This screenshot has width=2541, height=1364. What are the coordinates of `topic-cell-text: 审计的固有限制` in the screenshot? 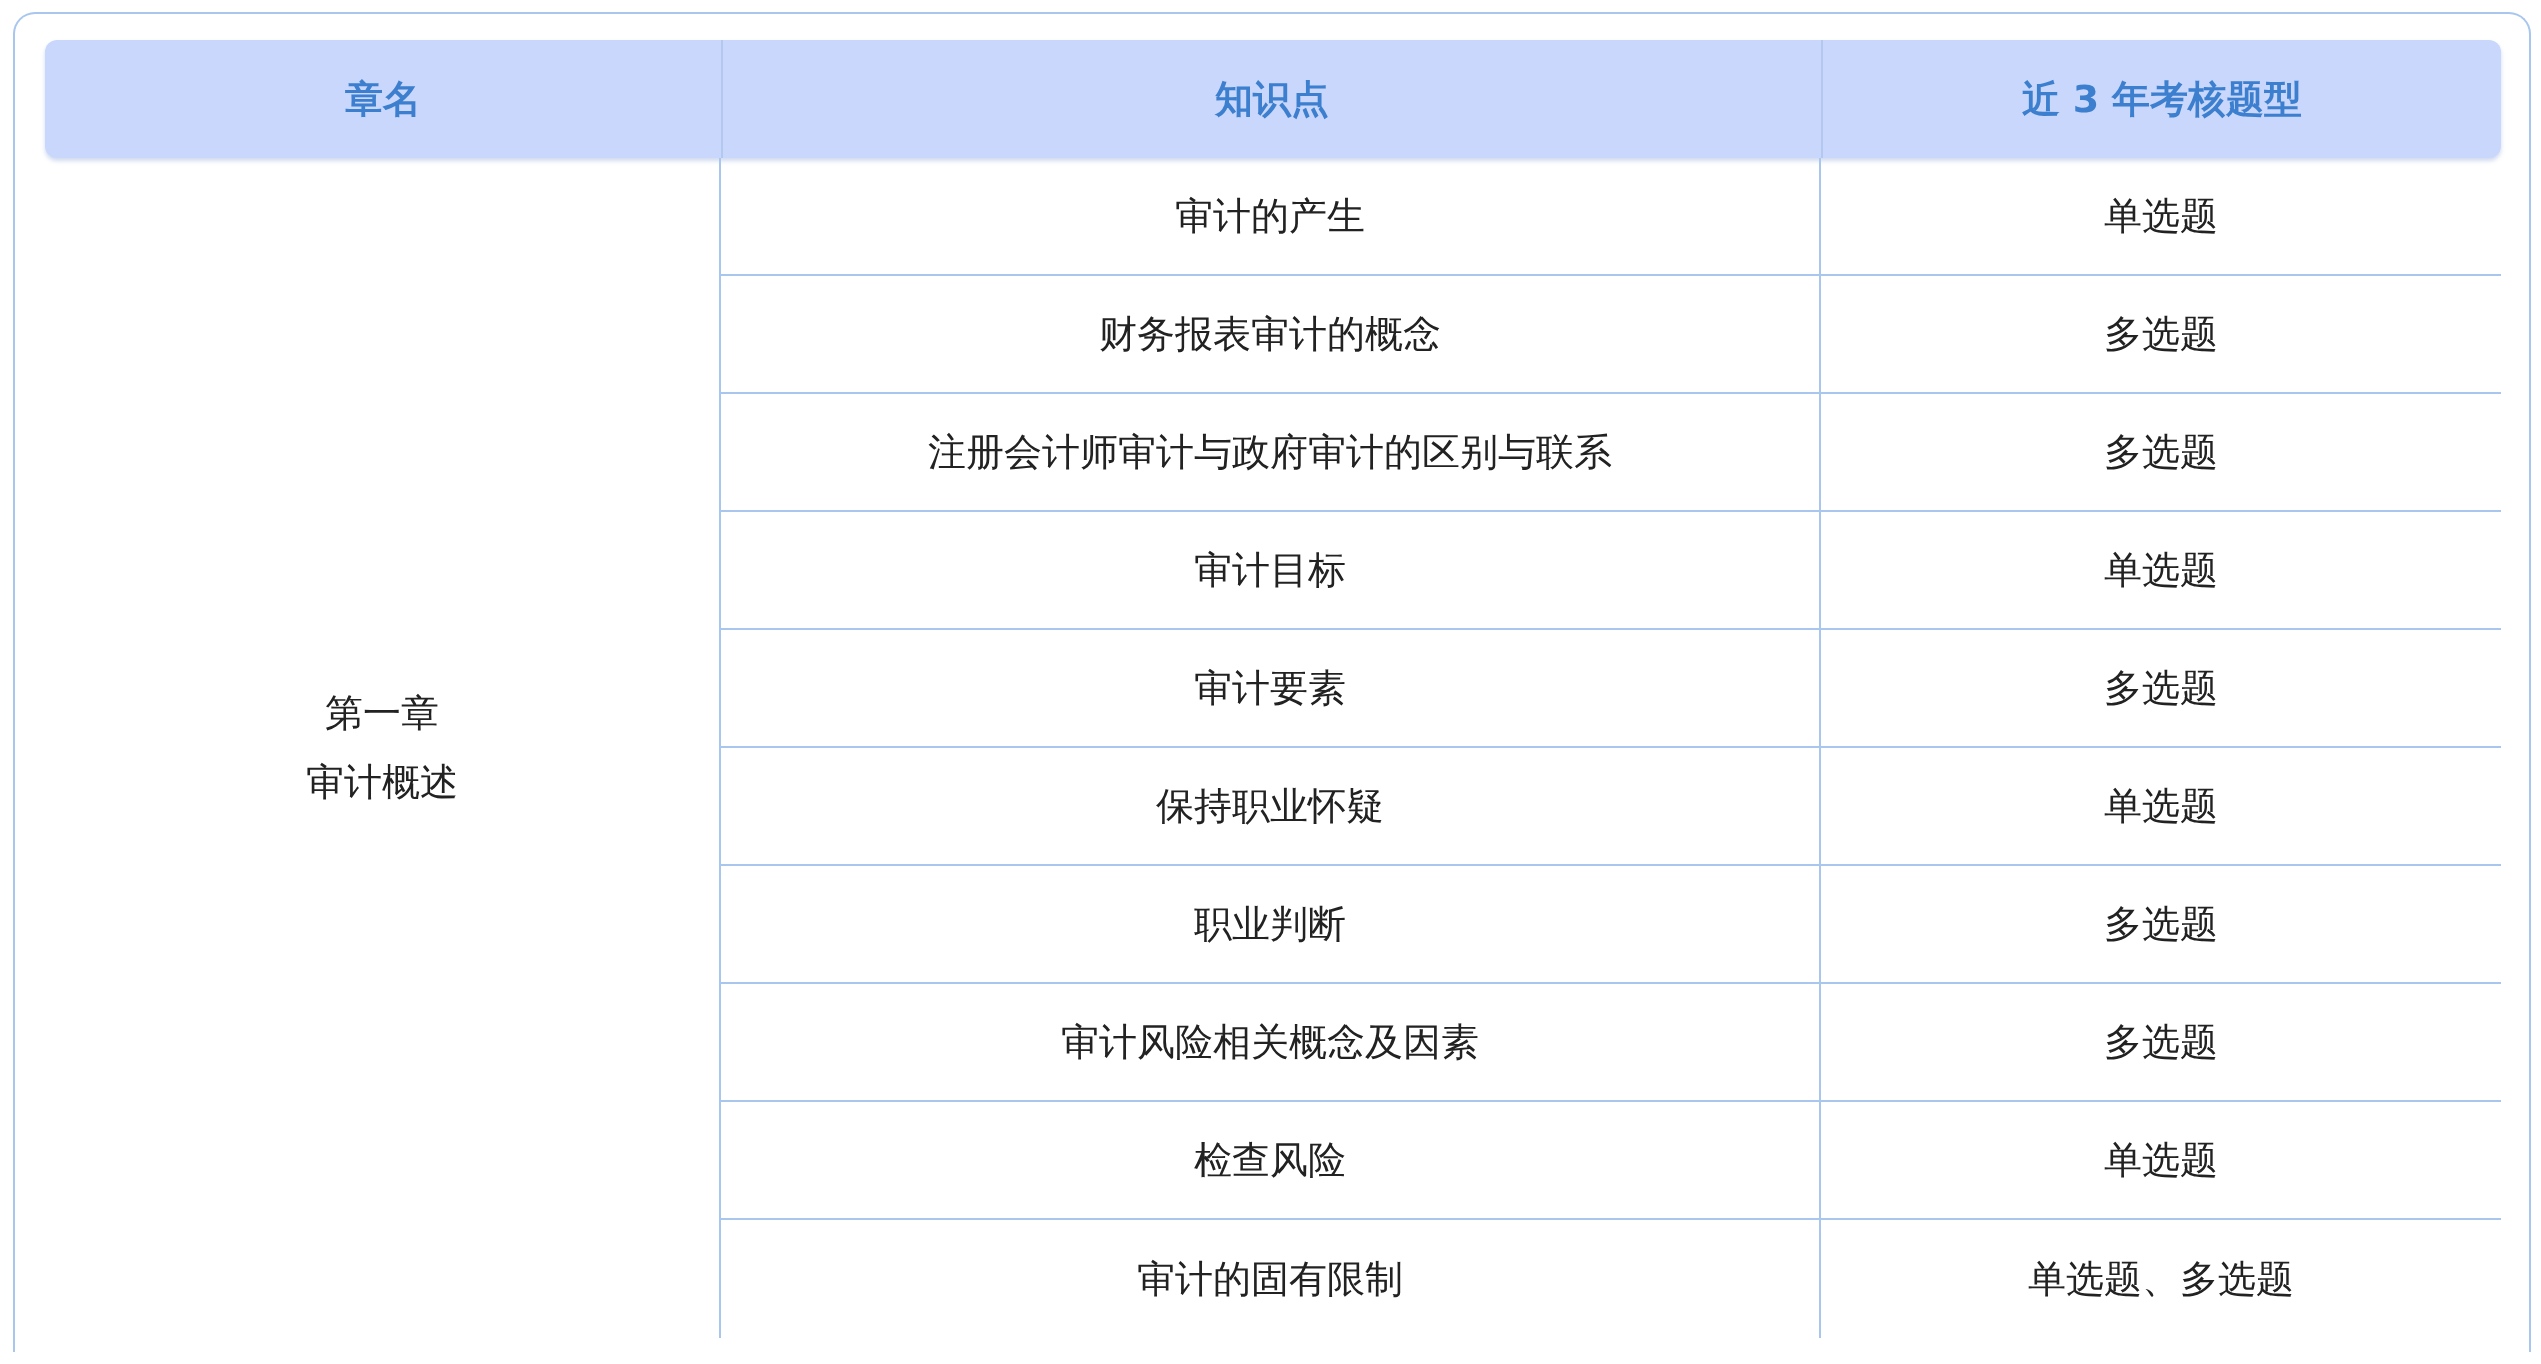 It's located at (1270, 1279).